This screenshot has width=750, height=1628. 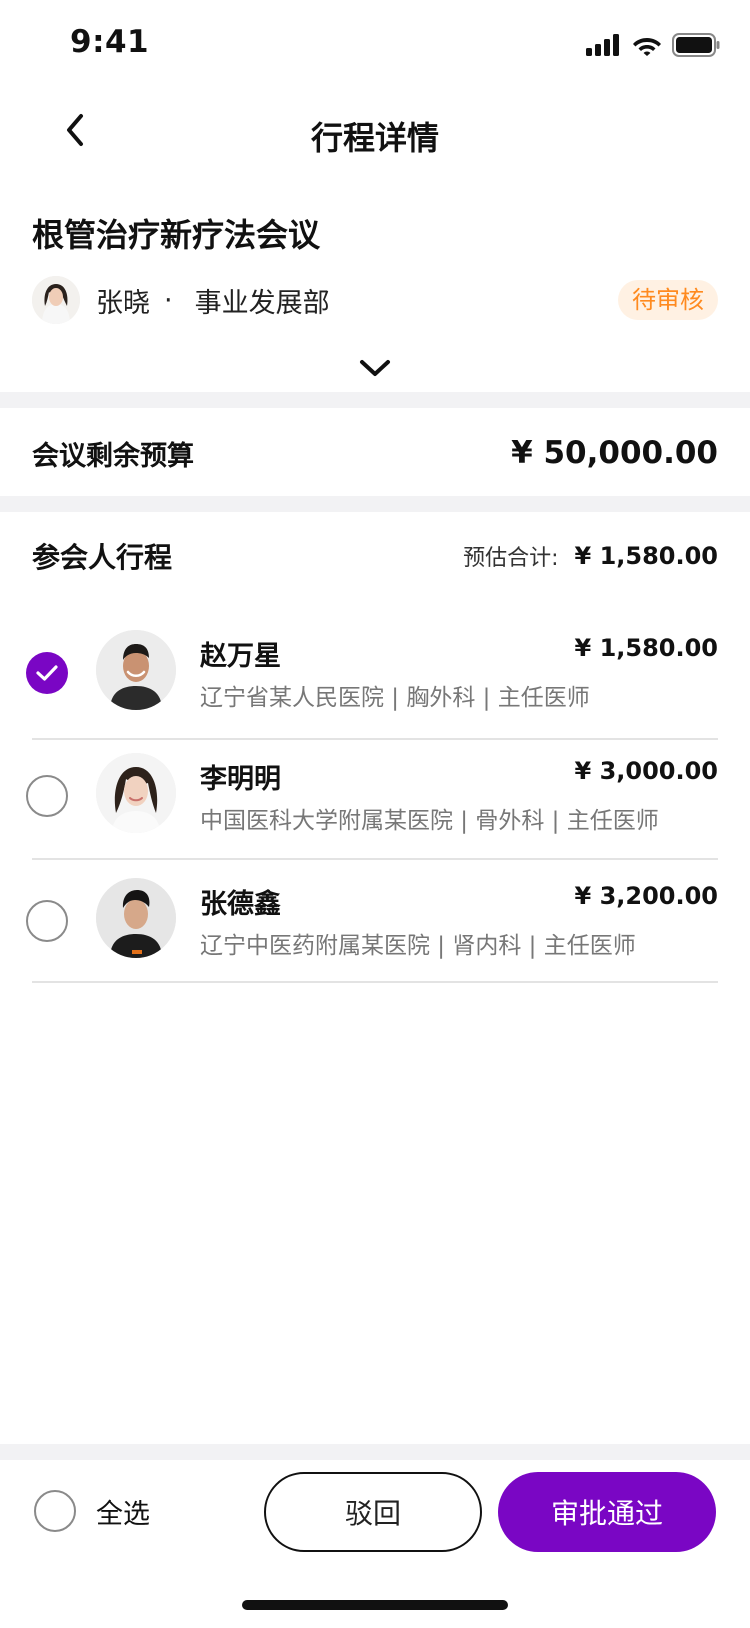 What do you see at coordinates (56, 300) in the screenshot?
I see `owner-avatar` at bounding box center [56, 300].